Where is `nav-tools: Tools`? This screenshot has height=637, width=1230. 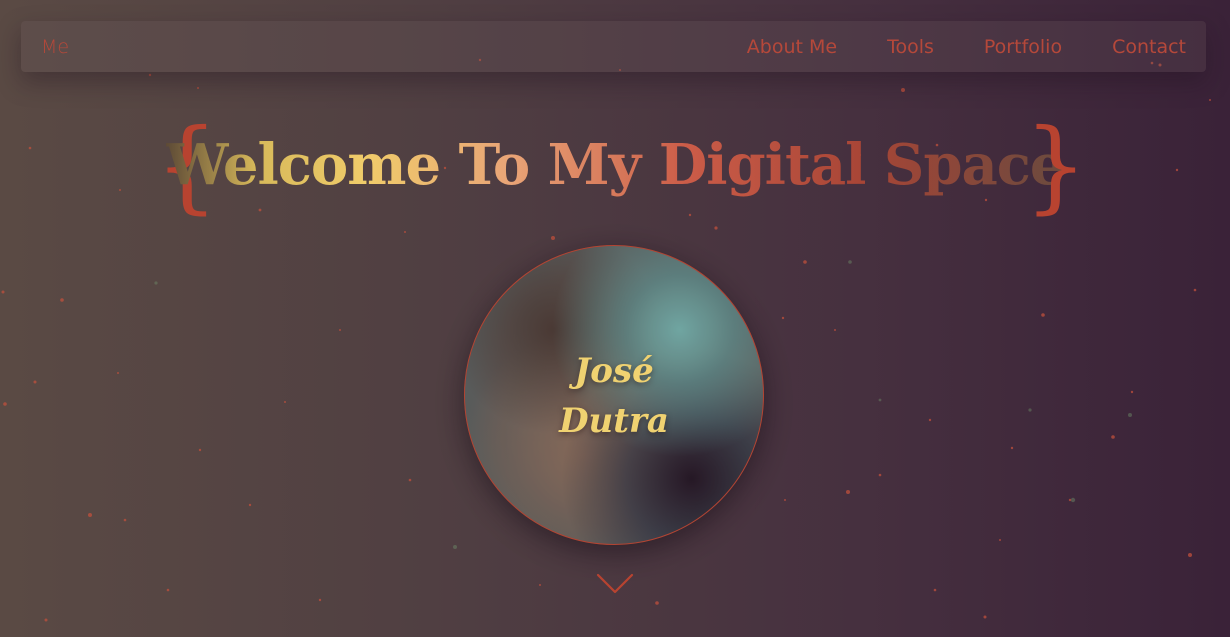 nav-tools: Tools is located at coordinates (910, 47).